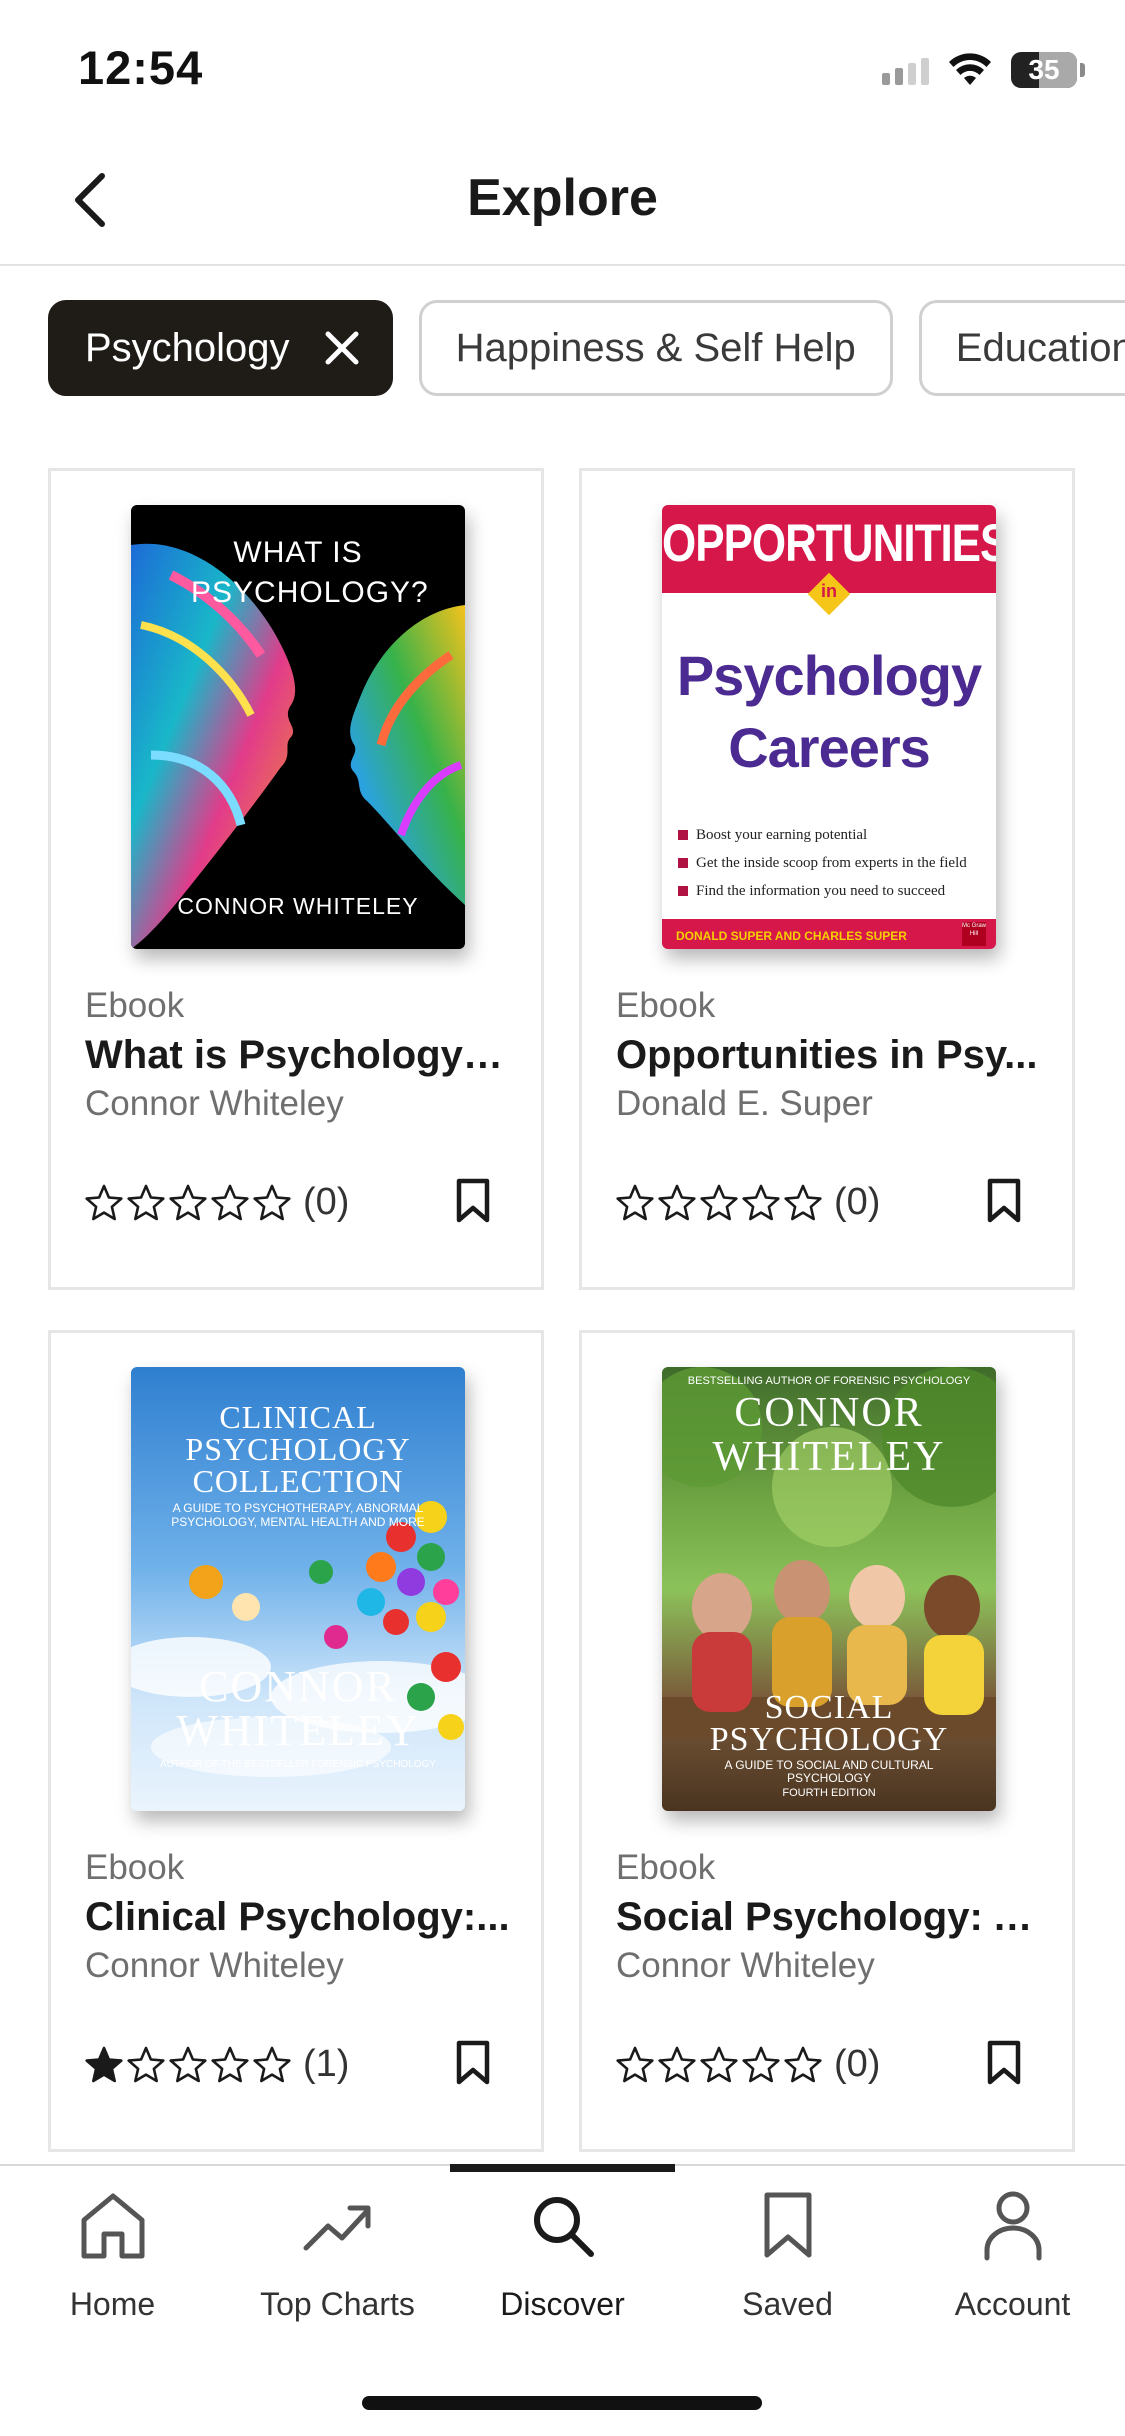  I want to click on cover-bullet: Find the information you need to succeed, so click(830, 891).